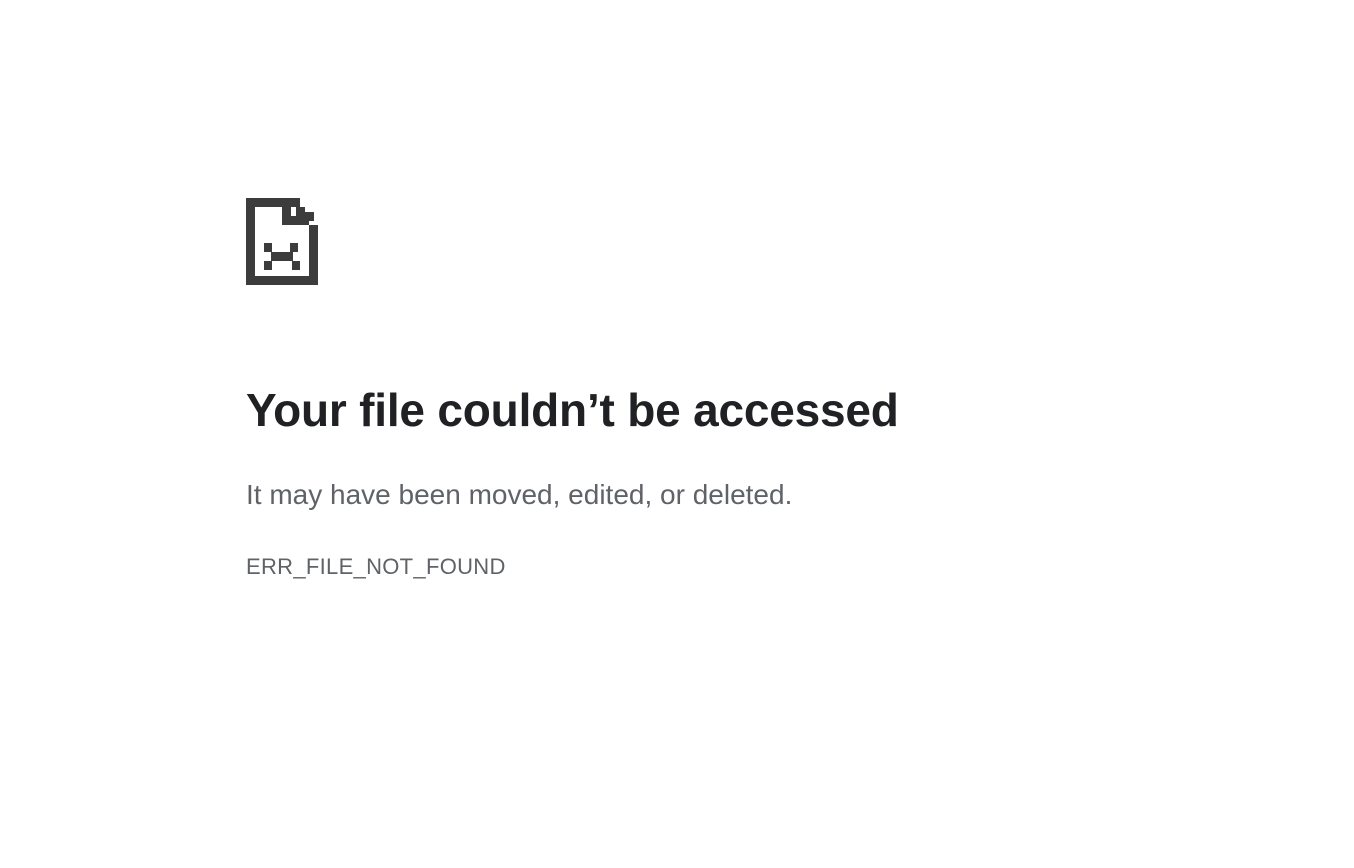 The height and width of the screenshot is (868, 1354). What do you see at coordinates (376, 566) in the screenshot?
I see `error-code: ERR_FILE_NOT_FOUND` at bounding box center [376, 566].